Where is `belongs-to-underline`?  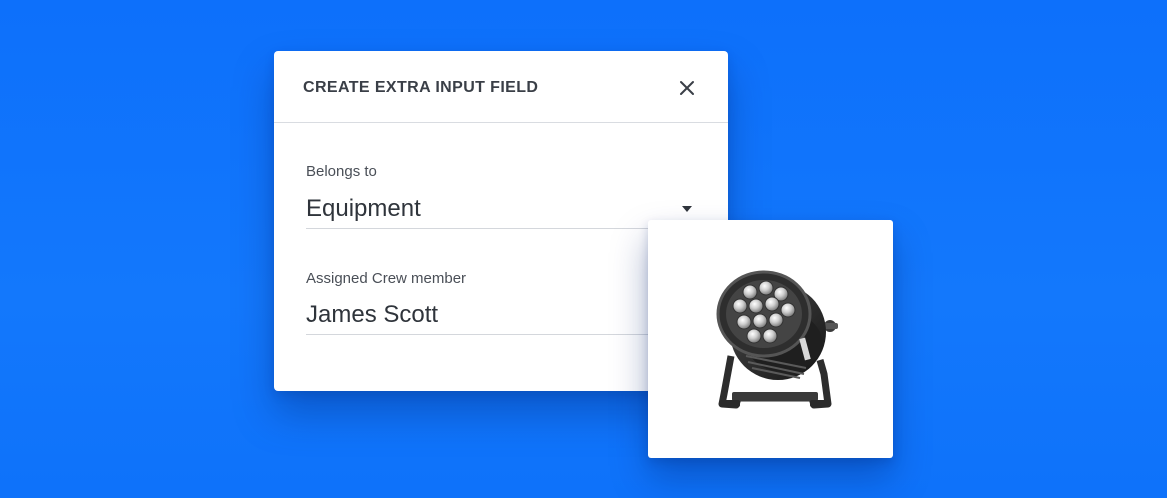 belongs-to-underline is located at coordinates (501, 228).